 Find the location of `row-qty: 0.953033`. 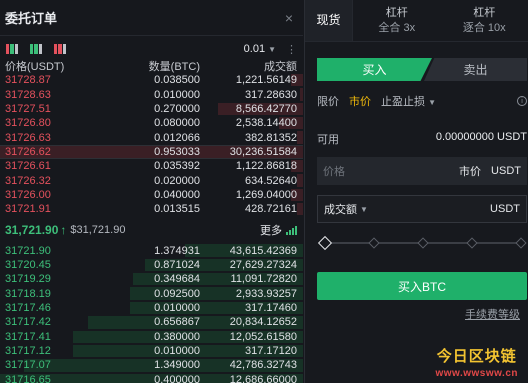

row-qty: 0.953033 is located at coordinates (177, 151).